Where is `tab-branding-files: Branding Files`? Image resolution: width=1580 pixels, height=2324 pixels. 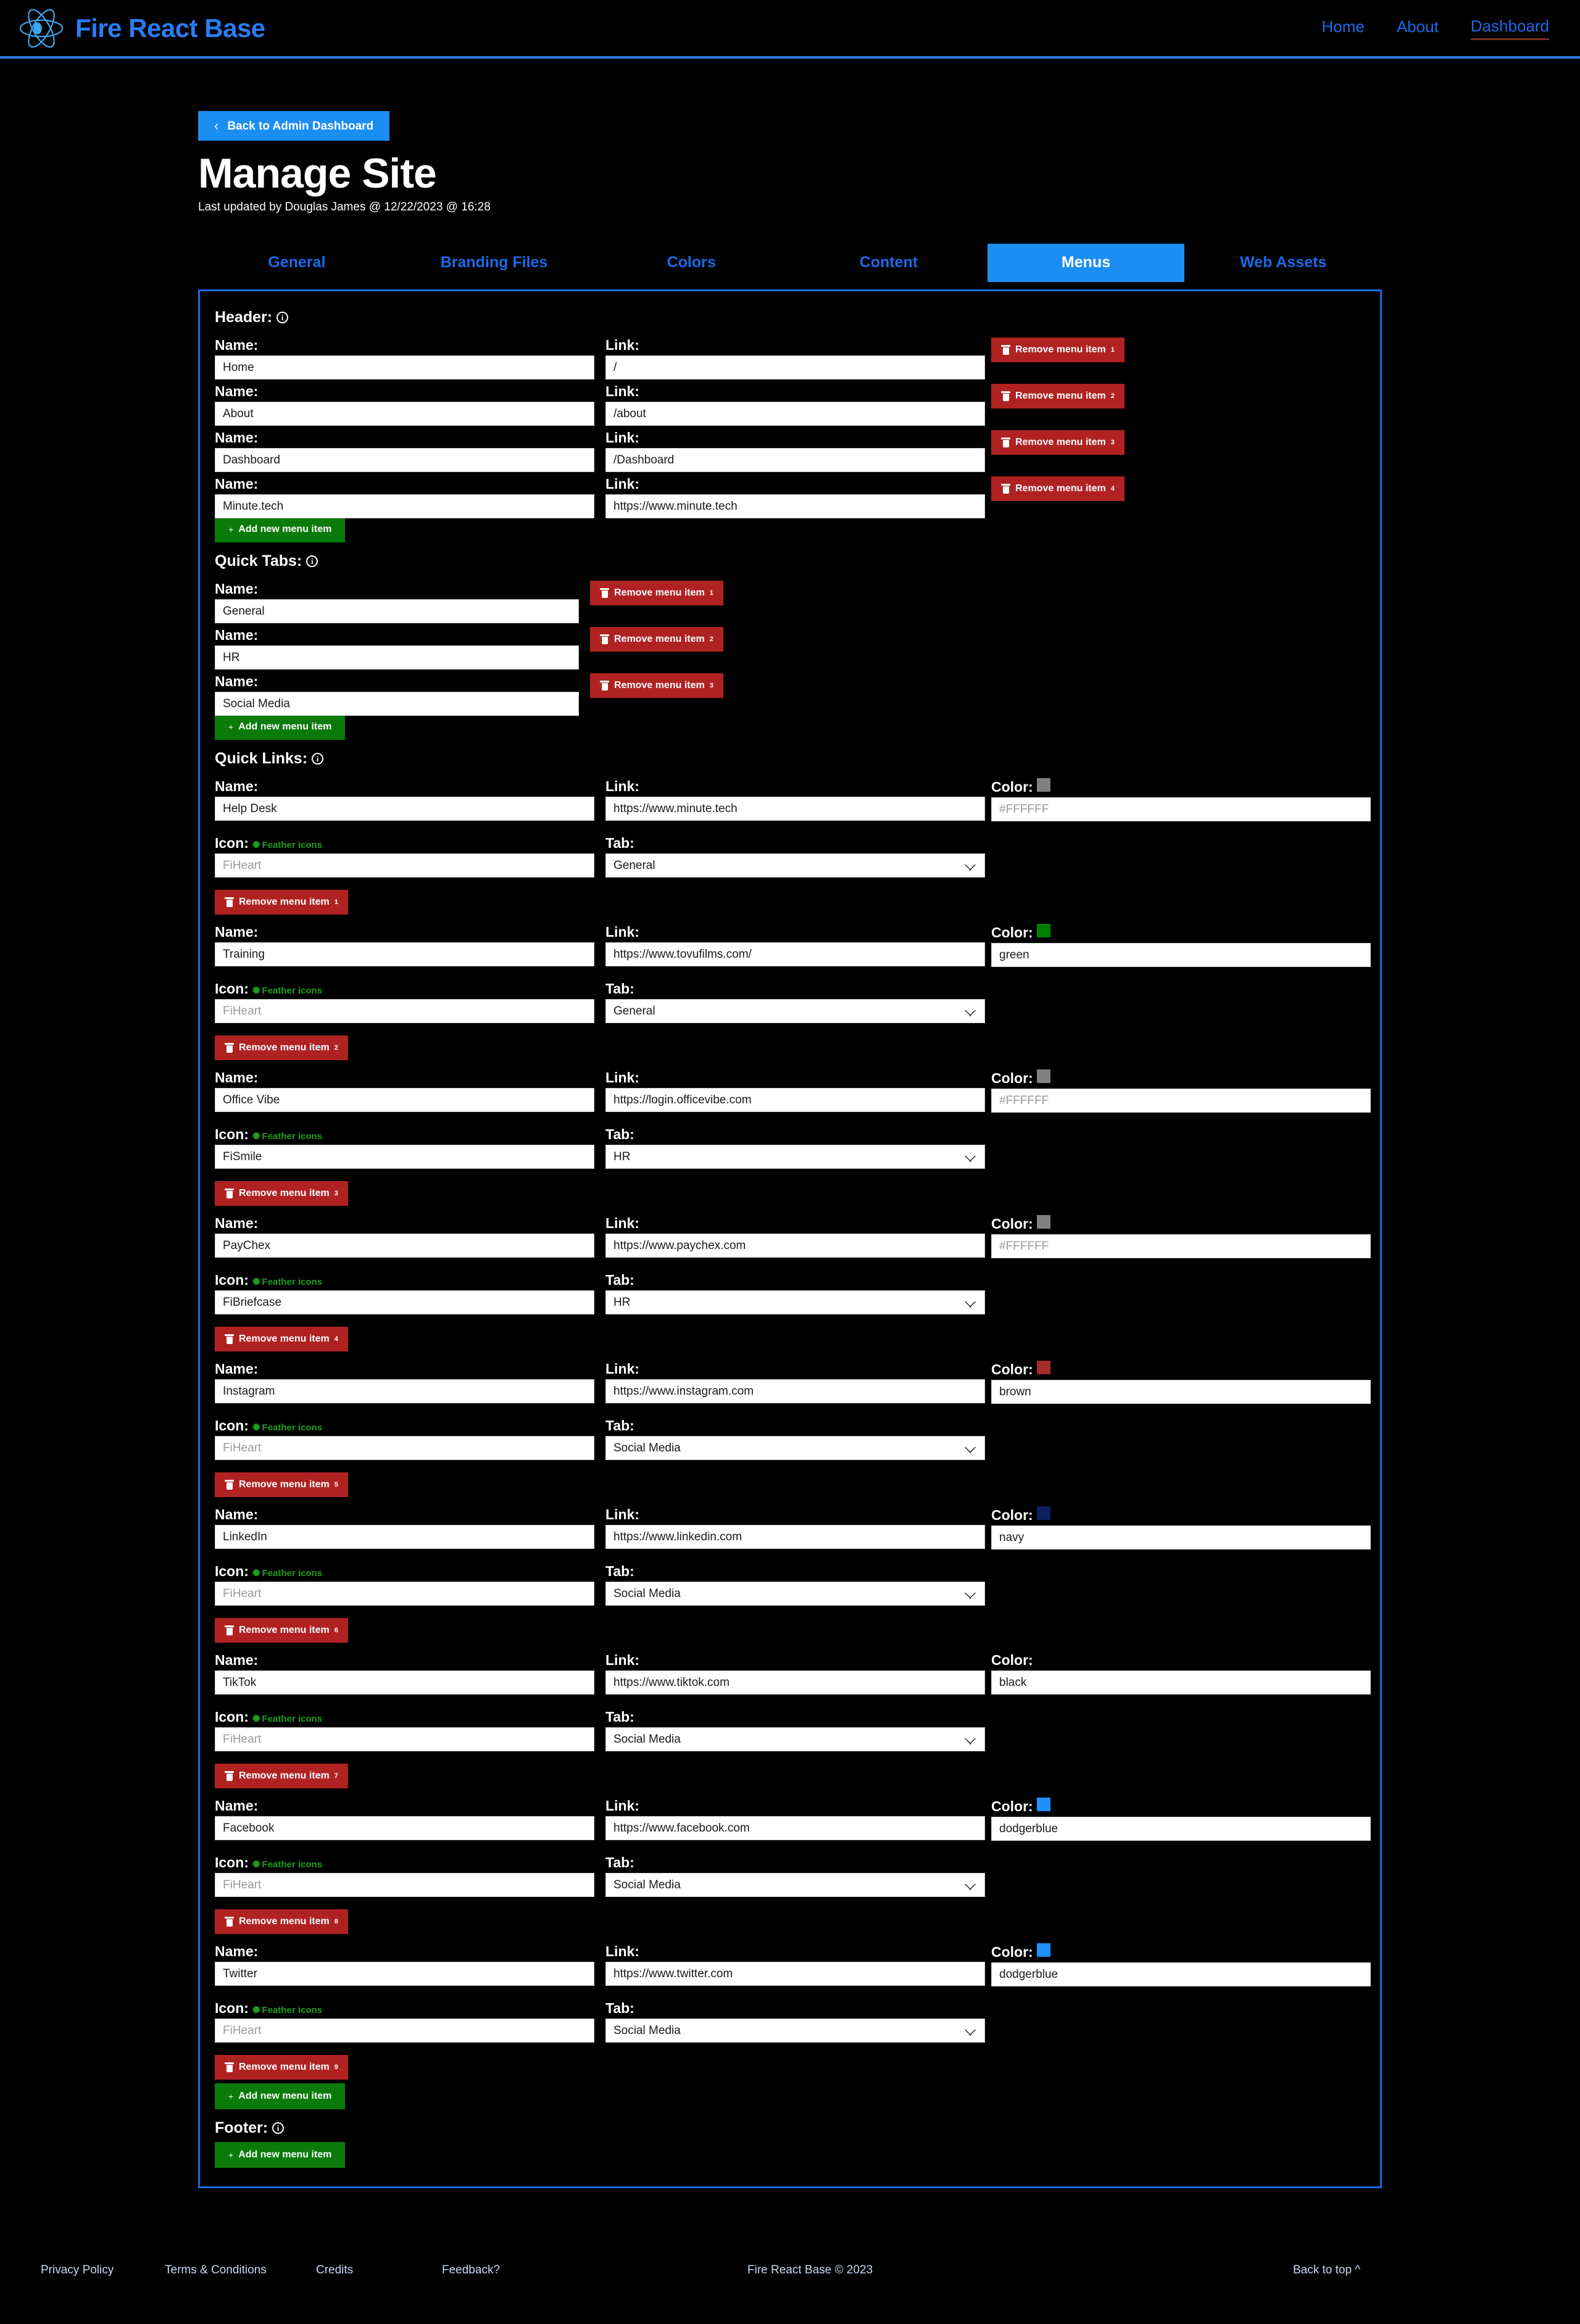 tab-branding-files: Branding Files is located at coordinates (494, 263).